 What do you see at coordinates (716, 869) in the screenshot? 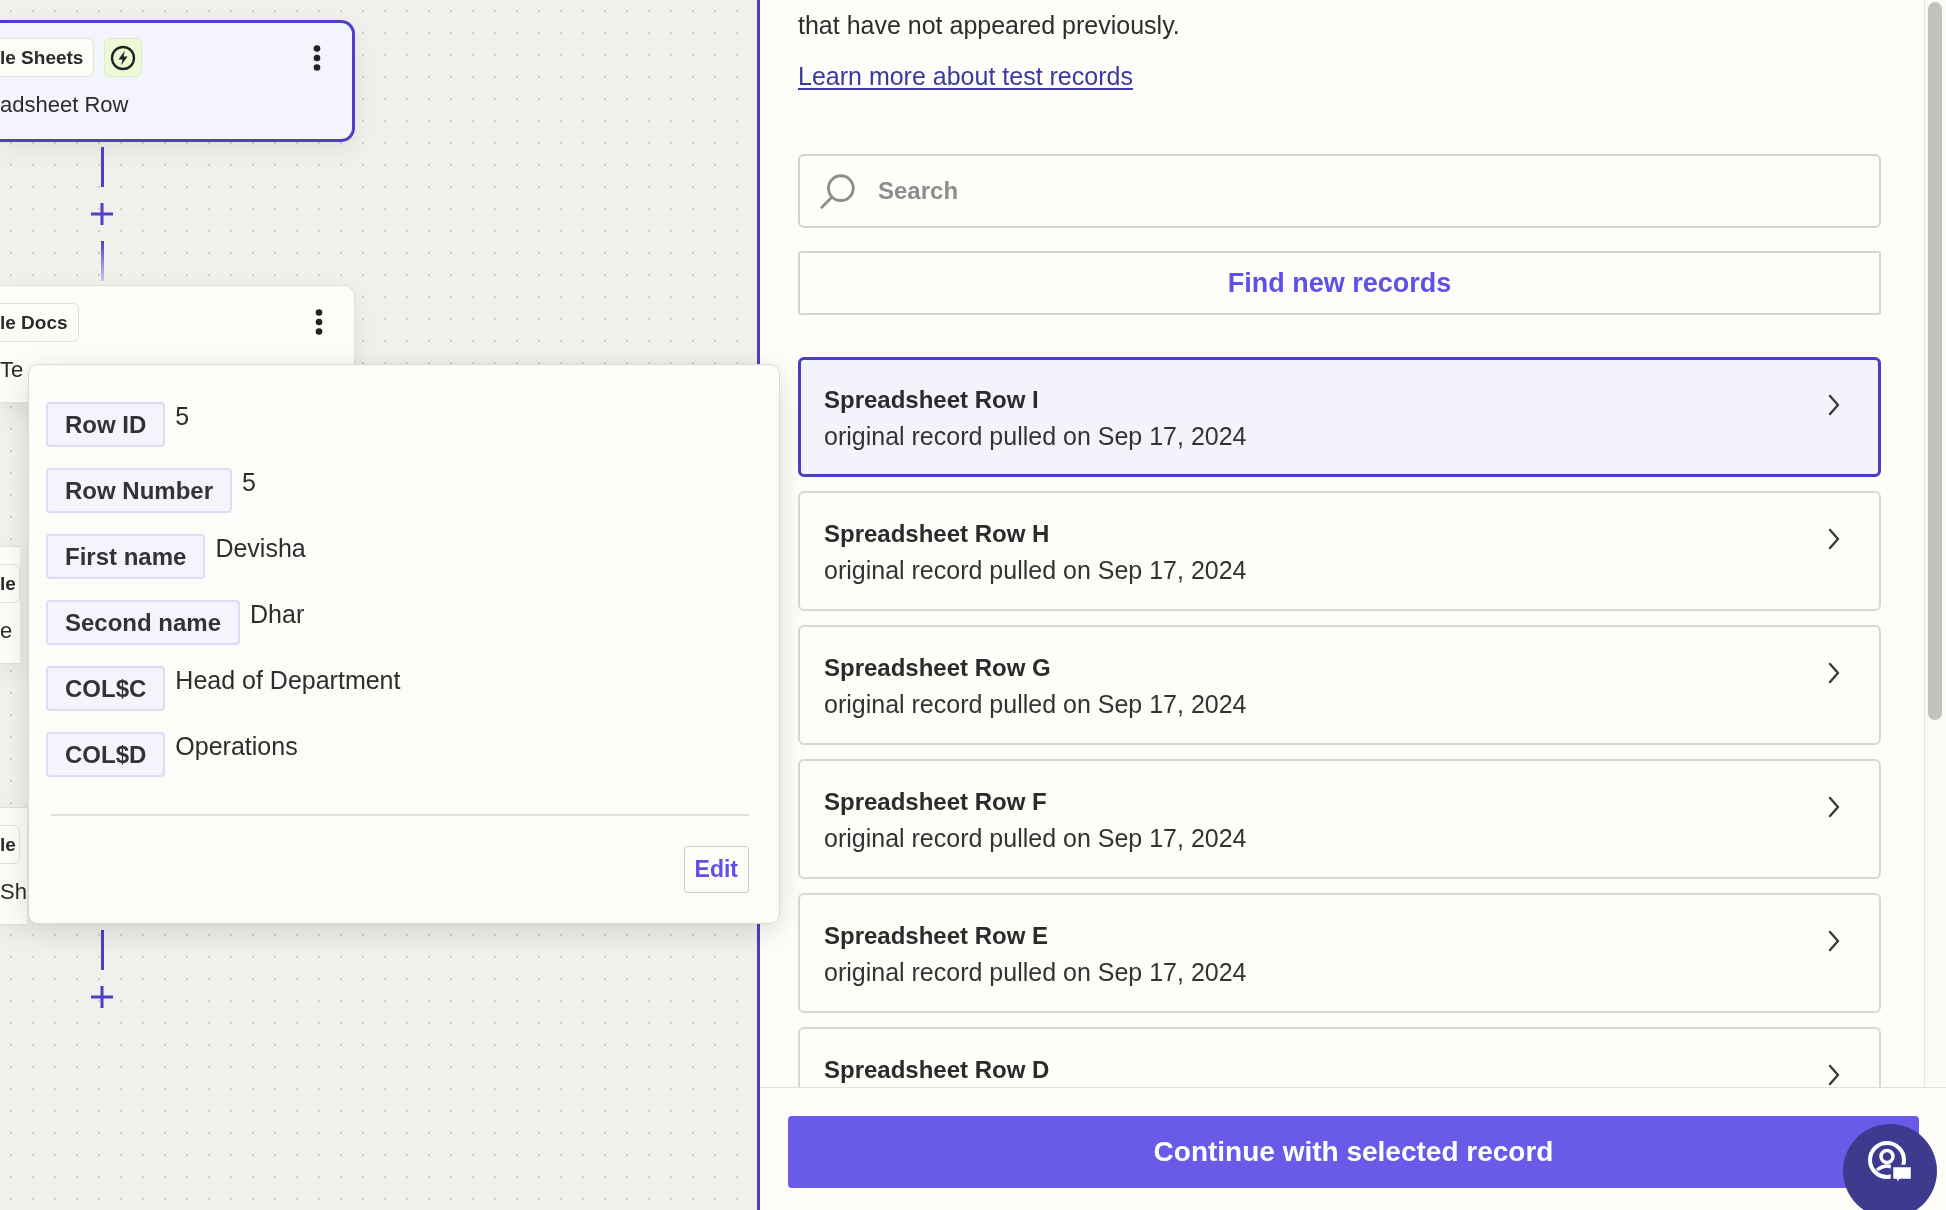
I see `edit-button: Edit` at bounding box center [716, 869].